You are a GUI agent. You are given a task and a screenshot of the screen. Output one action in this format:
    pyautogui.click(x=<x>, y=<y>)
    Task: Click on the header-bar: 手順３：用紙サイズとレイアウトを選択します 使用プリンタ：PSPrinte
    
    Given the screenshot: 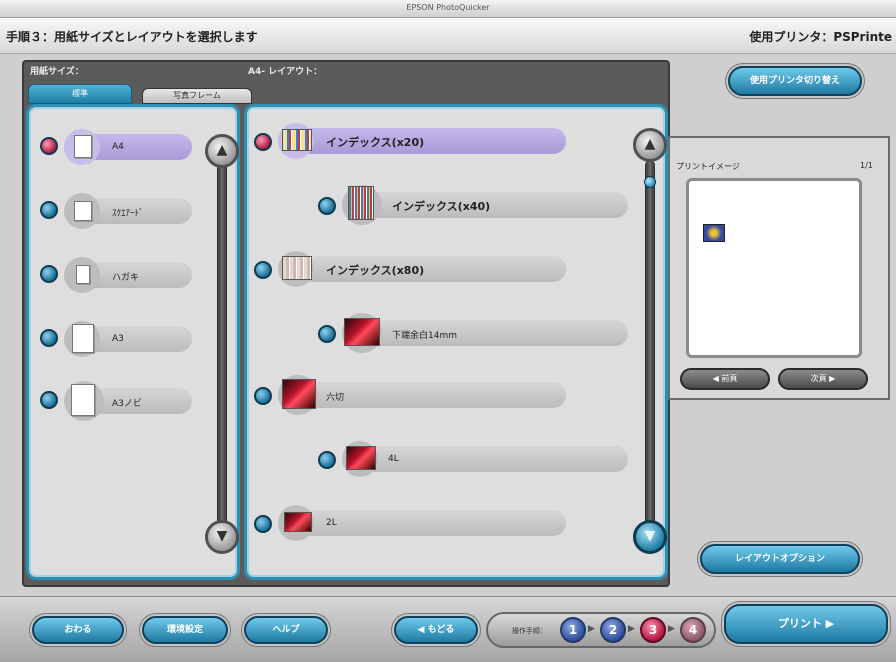 What is the action you would take?
    pyautogui.click(x=448, y=36)
    